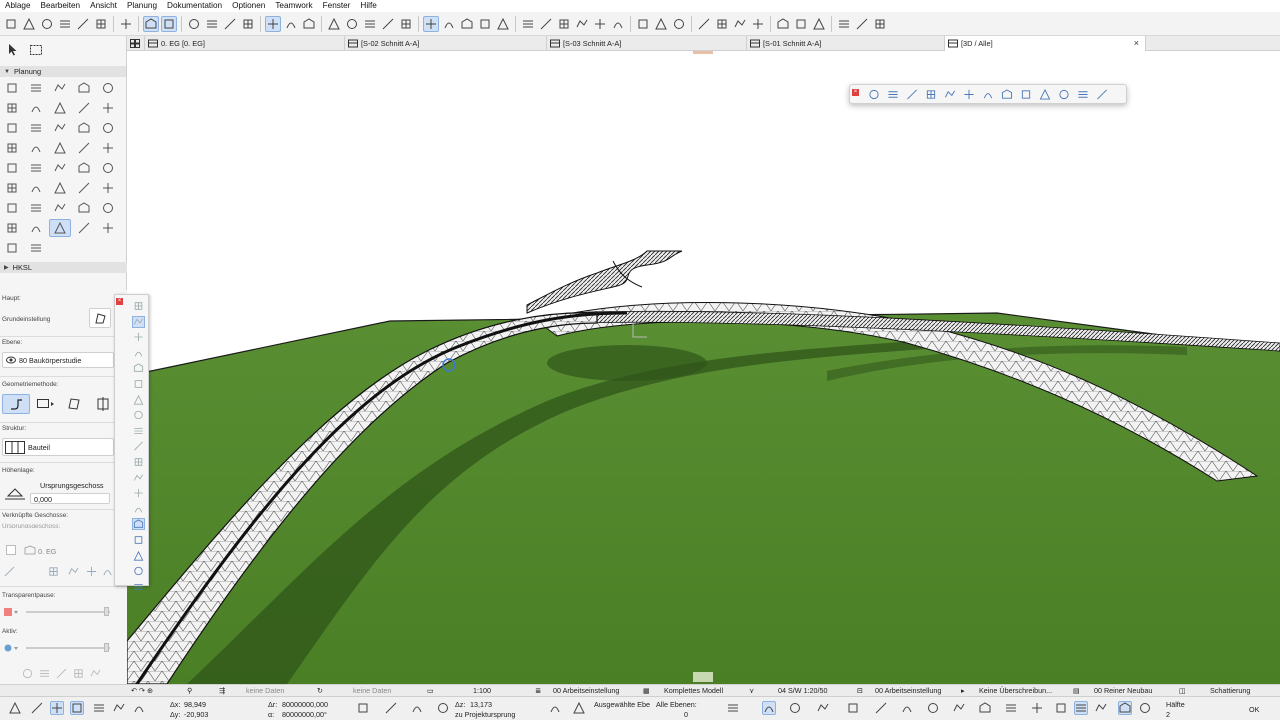 The image size is (1280, 720). Describe the element at coordinates (60, 128) in the screenshot. I see `window-tool-icon` at that location.